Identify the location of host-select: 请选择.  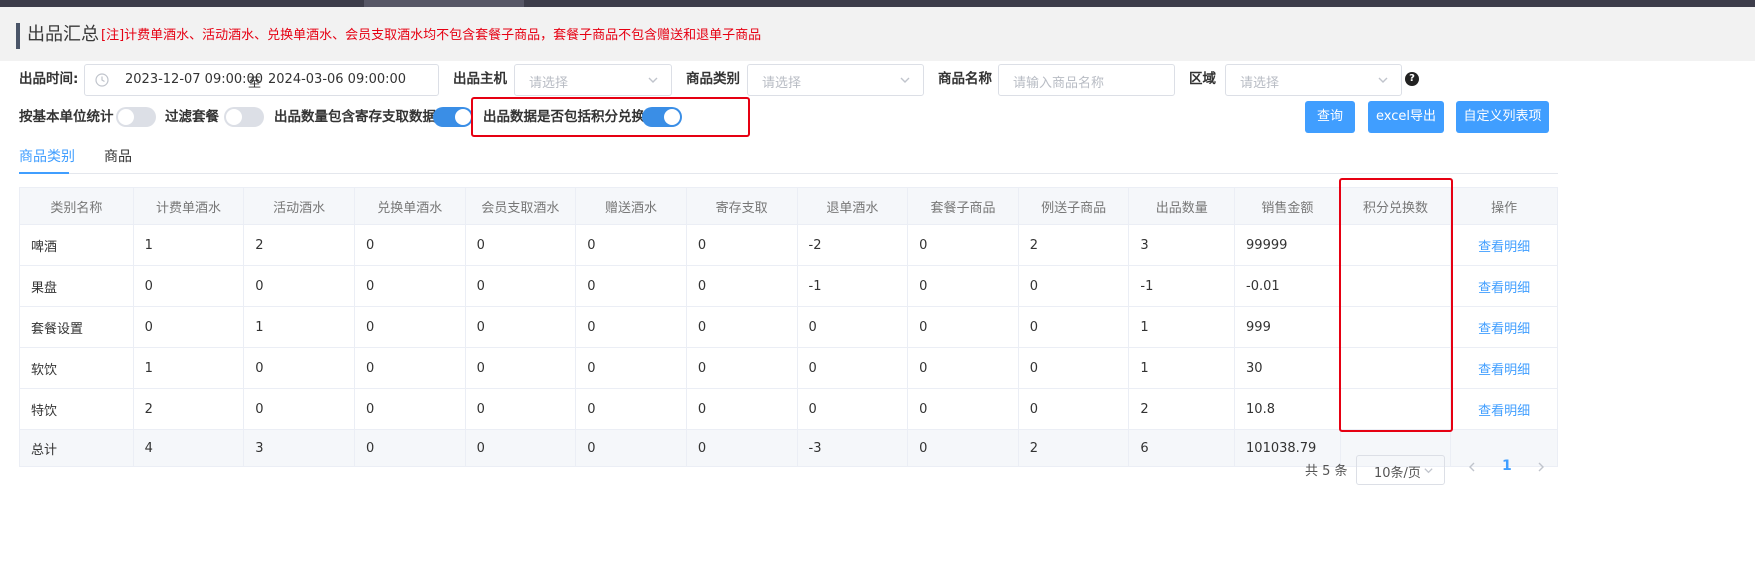
(593, 80).